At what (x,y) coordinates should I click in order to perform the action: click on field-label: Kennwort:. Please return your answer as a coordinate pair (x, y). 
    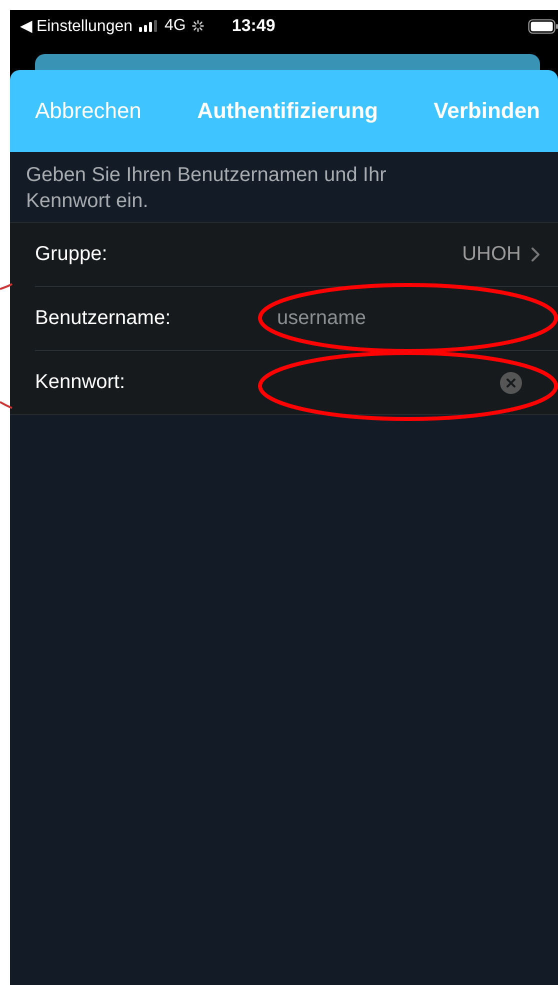
    Looking at the image, I should click on (80, 382).